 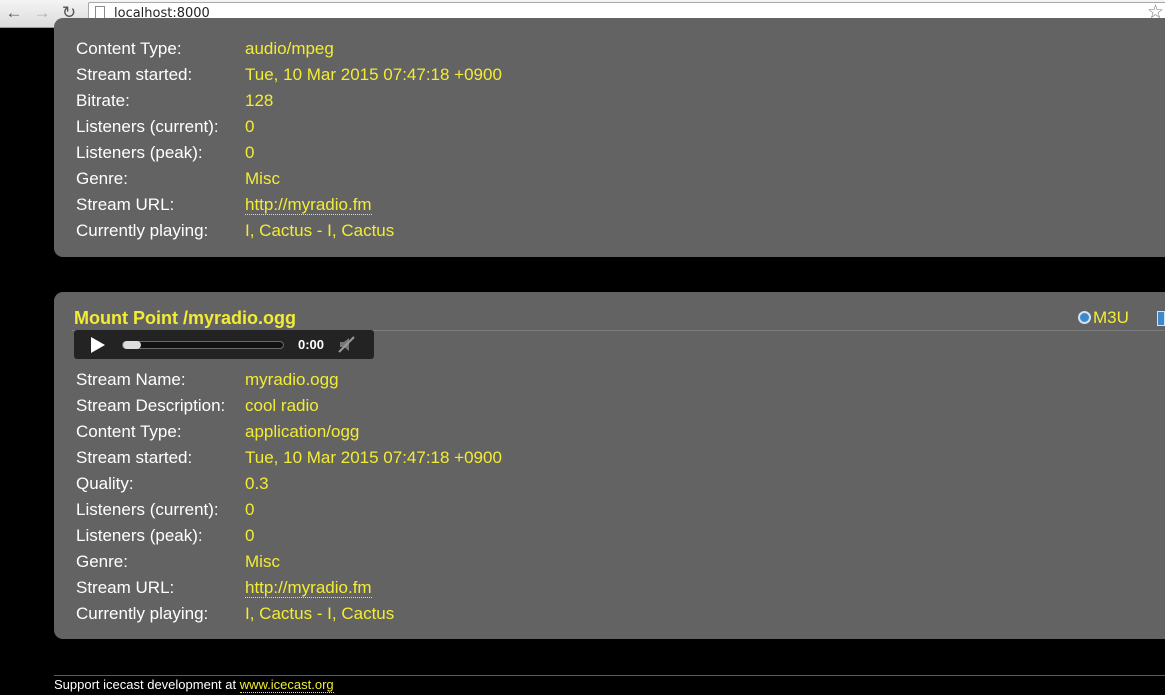 I want to click on row-value: audio/mpeg, so click(x=289, y=48).